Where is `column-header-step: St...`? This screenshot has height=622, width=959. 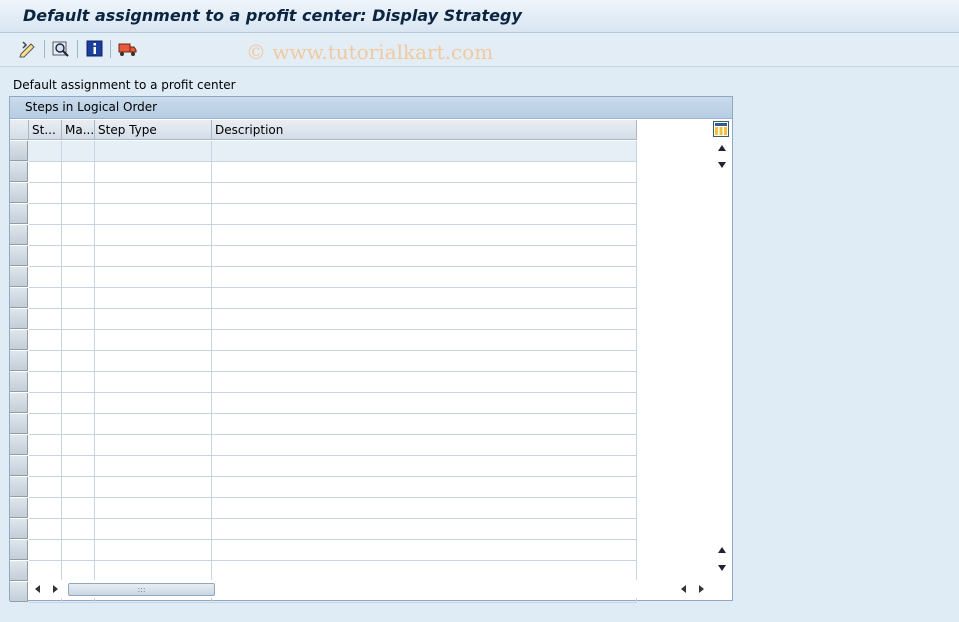 column-header-step: St... is located at coordinates (45, 130).